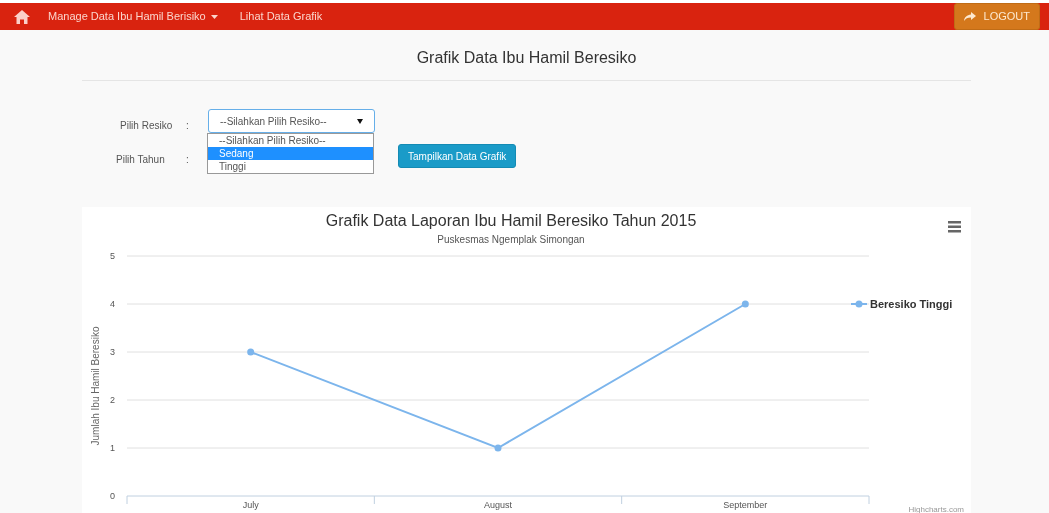 This screenshot has width=1049, height=513. Describe the element at coordinates (112, 304) in the screenshot. I see `y-tick-label: 4` at that location.